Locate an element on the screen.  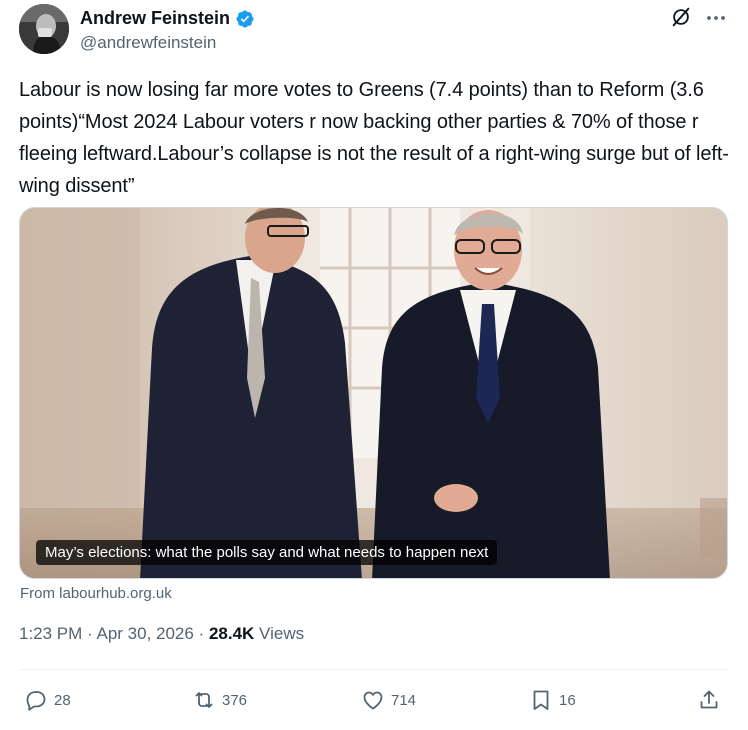
views-count: 28.4K is located at coordinates (231, 633).